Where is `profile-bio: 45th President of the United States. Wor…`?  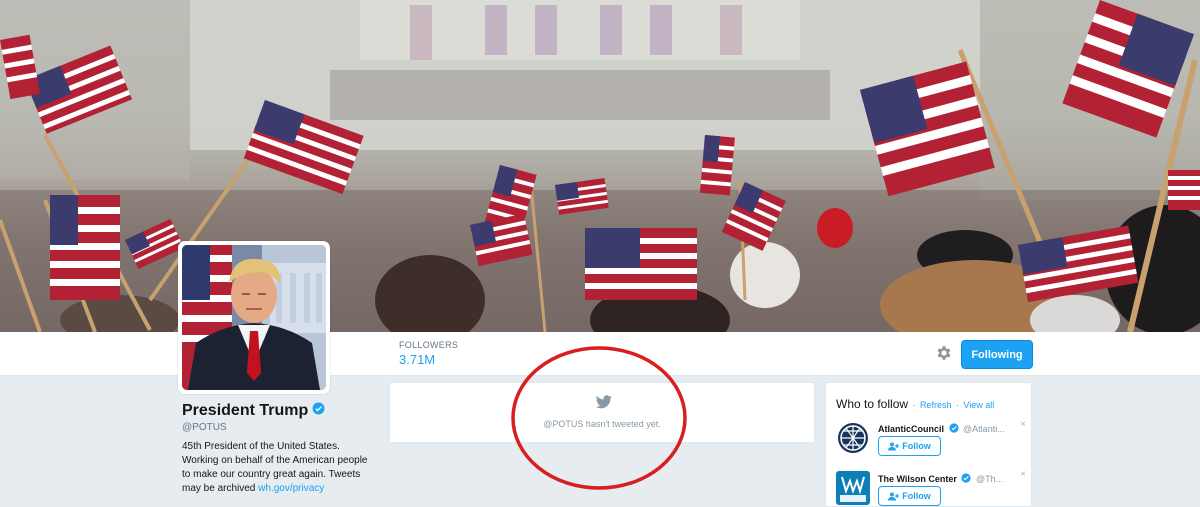 profile-bio: 45th President of the United States. Wor… is located at coordinates (277, 468).